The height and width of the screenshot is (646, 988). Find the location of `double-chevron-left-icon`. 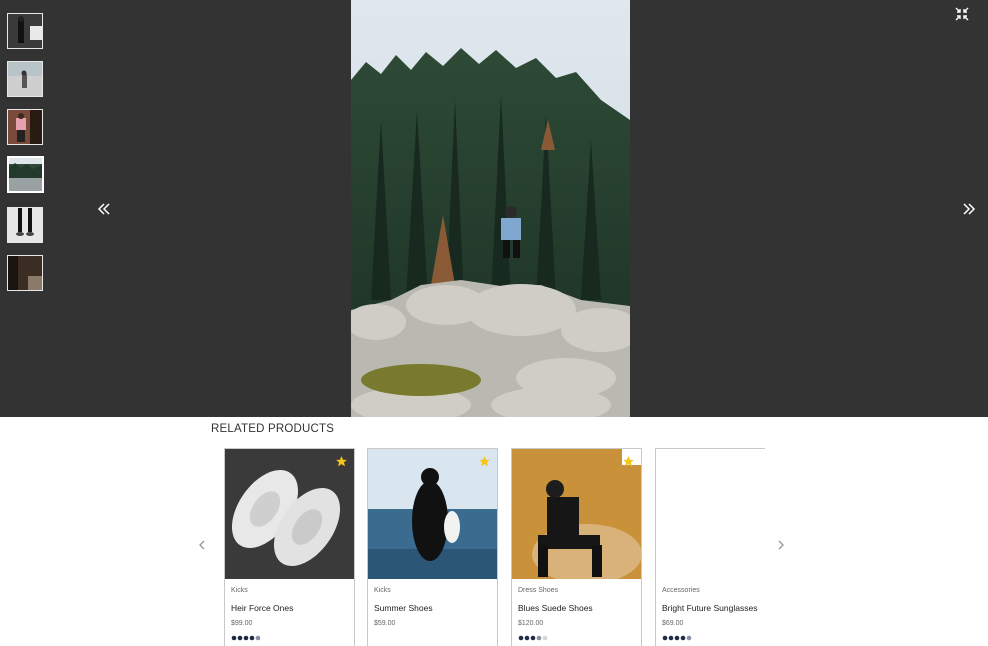

double-chevron-left-icon is located at coordinates (103, 209).